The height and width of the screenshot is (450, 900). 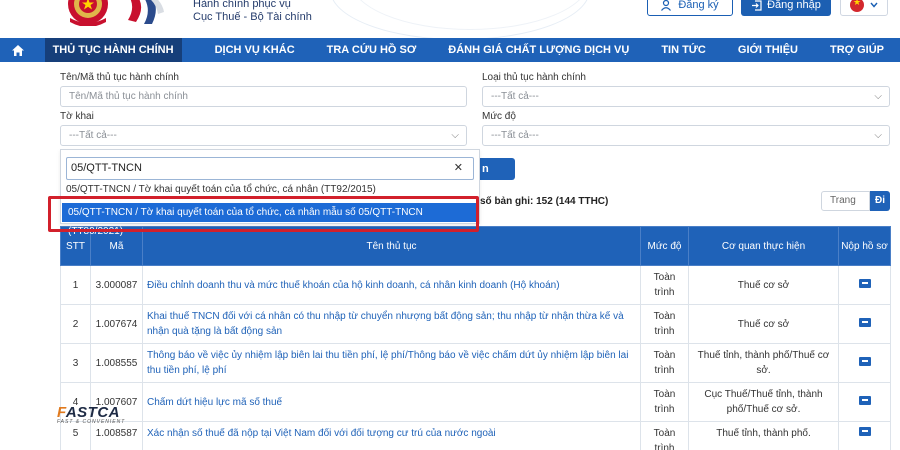 What do you see at coordinates (146, 12) in the screenshot?
I see `ribbon-logo-icon` at bounding box center [146, 12].